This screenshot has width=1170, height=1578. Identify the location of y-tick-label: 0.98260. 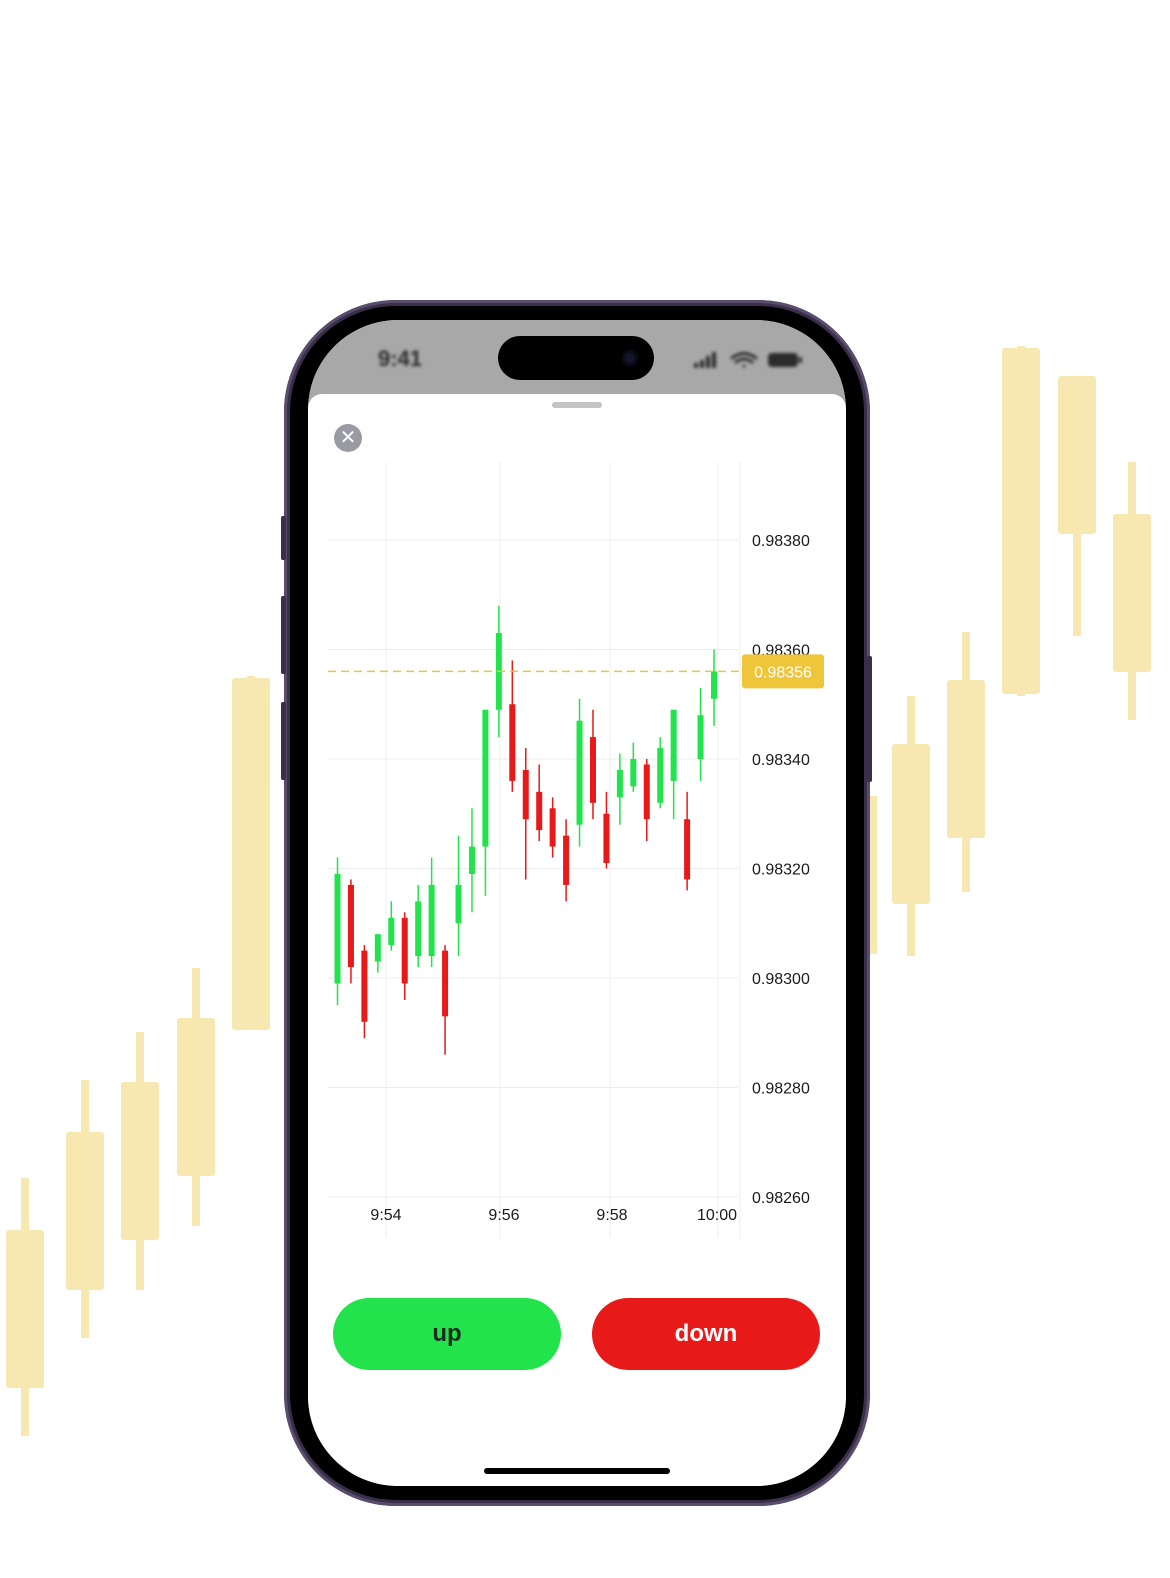
(781, 1198).